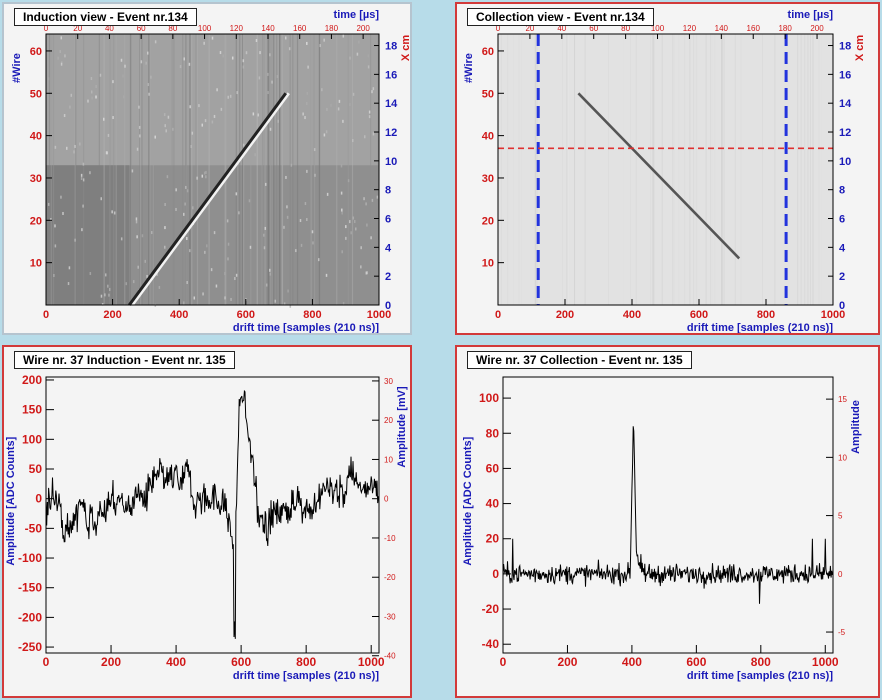 The image size is (882, 700). Describe the element at coordinates (845, 104) in the screenshot. I see `right-tick-label: 14` at that location.